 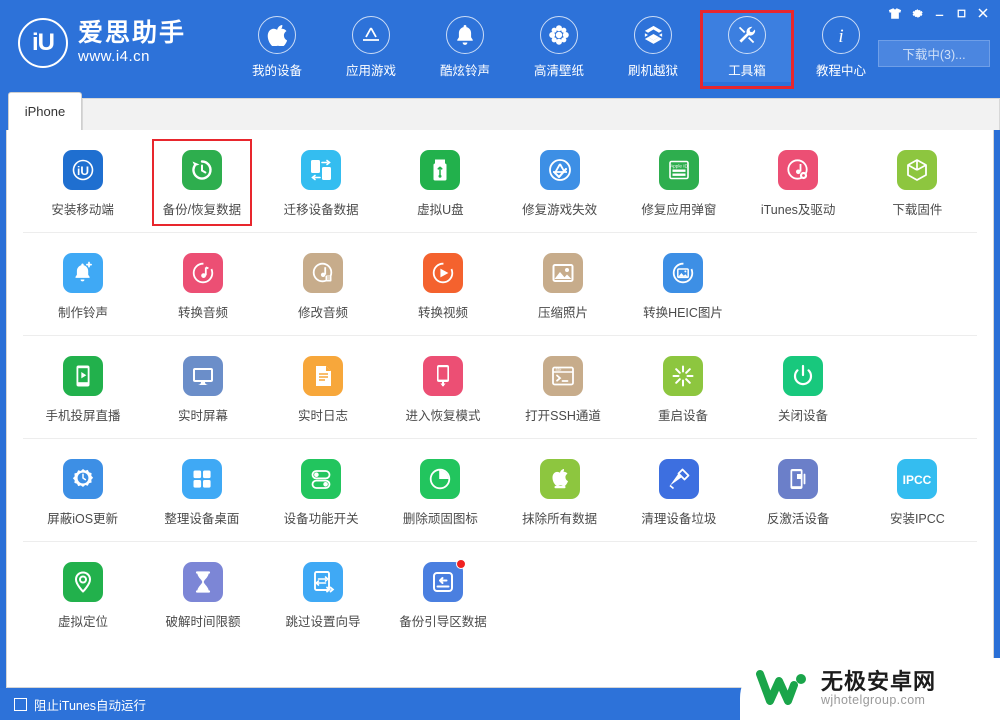 I want to click on hourglass-icon, so click(x=203, y=582).